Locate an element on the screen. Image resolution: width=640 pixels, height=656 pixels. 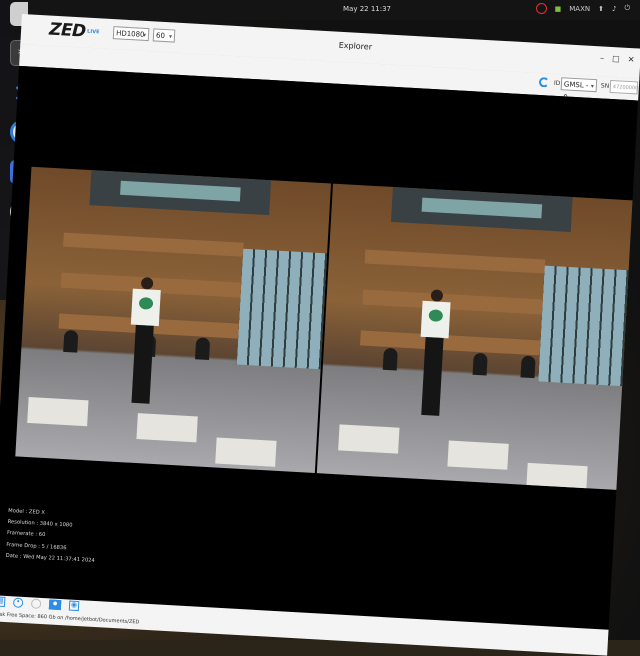
camera-select: GMSL - 0 ▾ is located at coordinates (579, 89).